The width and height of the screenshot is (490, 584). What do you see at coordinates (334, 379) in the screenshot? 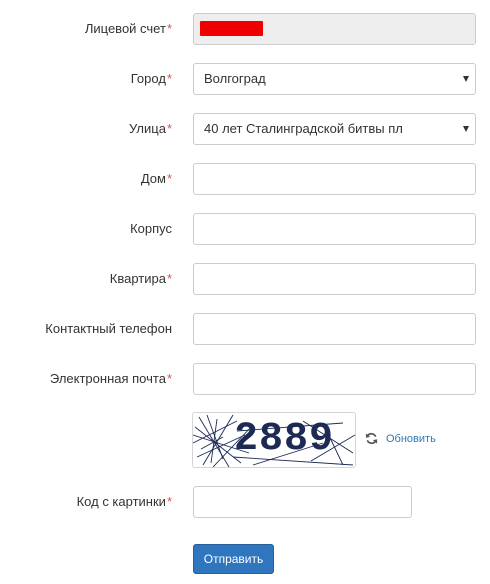
I see `email-input` at bounding box center [334, 379].